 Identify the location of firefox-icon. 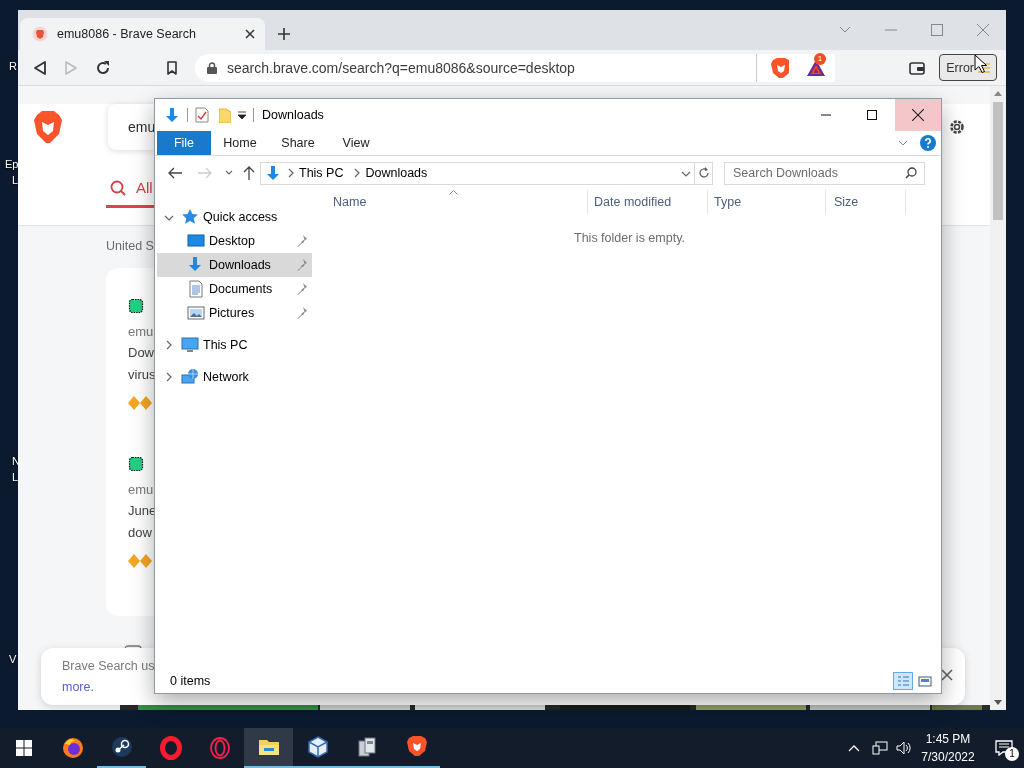
(72, 748).